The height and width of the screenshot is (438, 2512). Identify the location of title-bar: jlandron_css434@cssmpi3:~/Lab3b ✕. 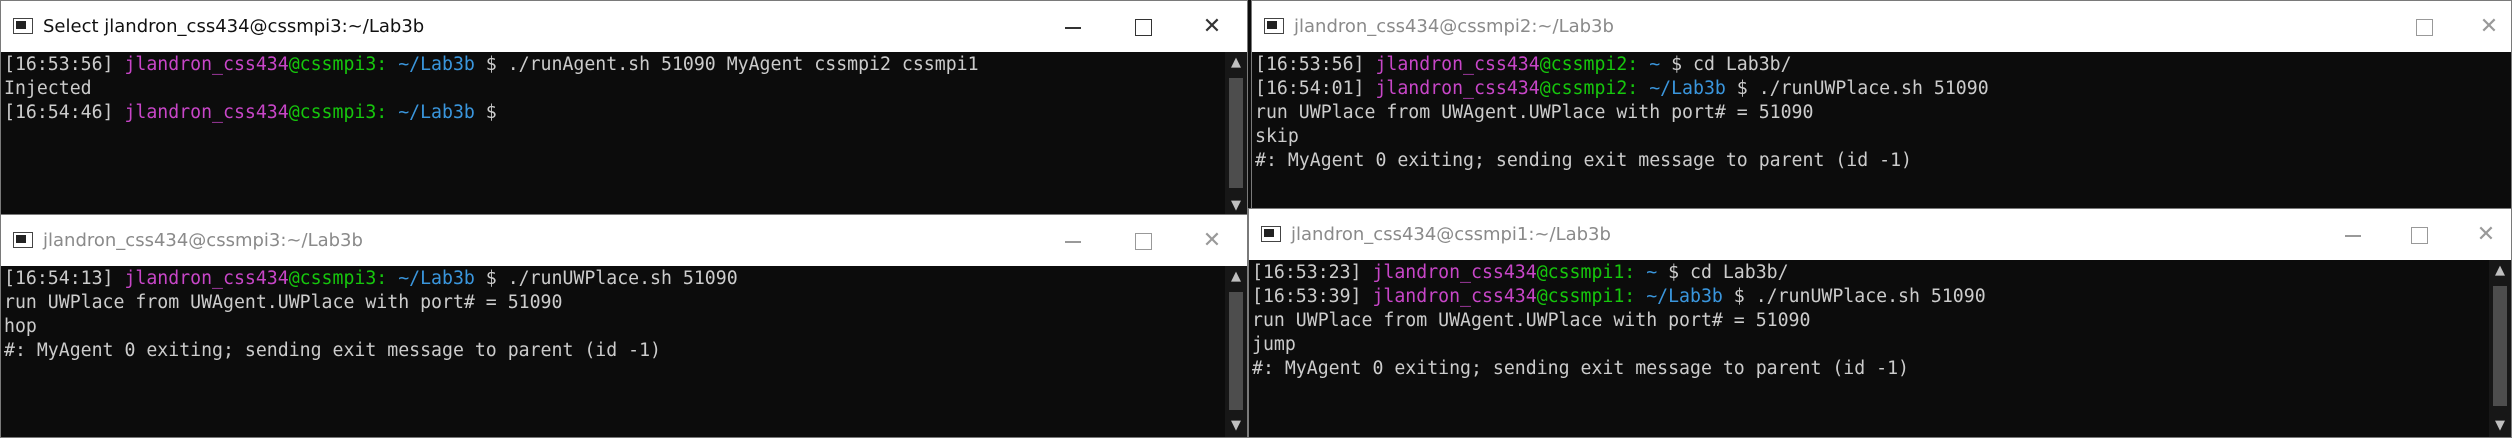
(624, 240).